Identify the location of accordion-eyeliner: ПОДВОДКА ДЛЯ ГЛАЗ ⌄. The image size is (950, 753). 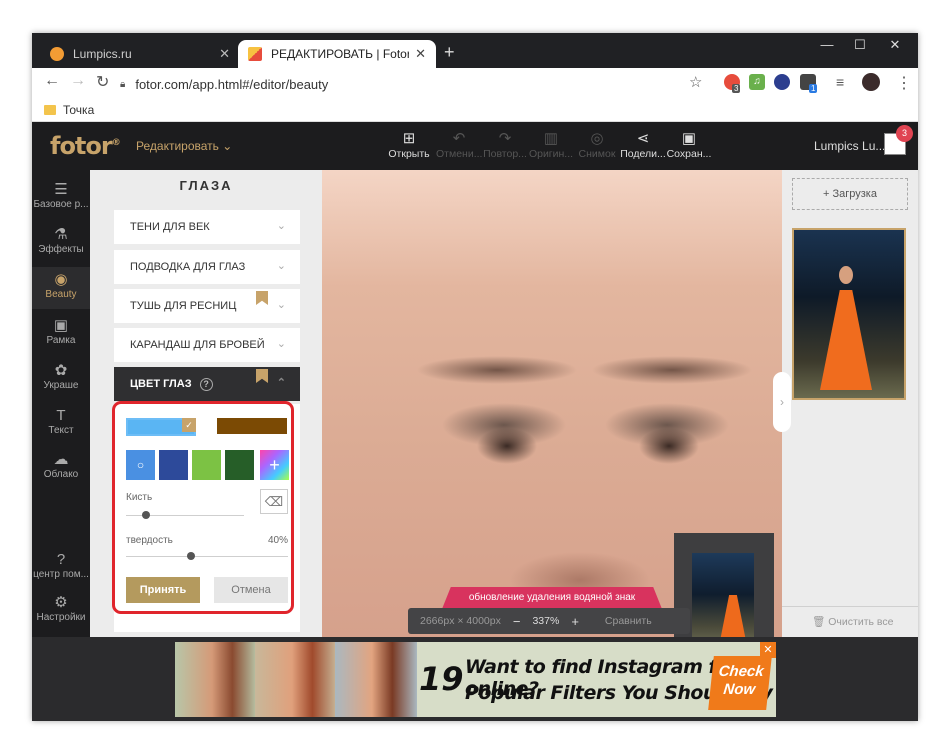
(207, 267).